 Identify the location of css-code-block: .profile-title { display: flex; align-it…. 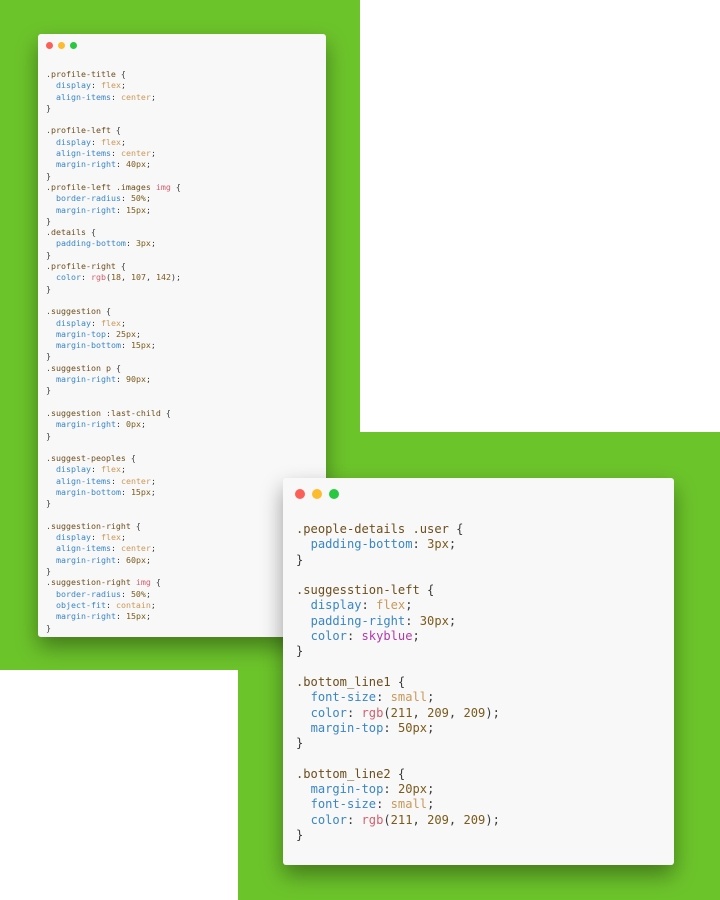
(113, 351).